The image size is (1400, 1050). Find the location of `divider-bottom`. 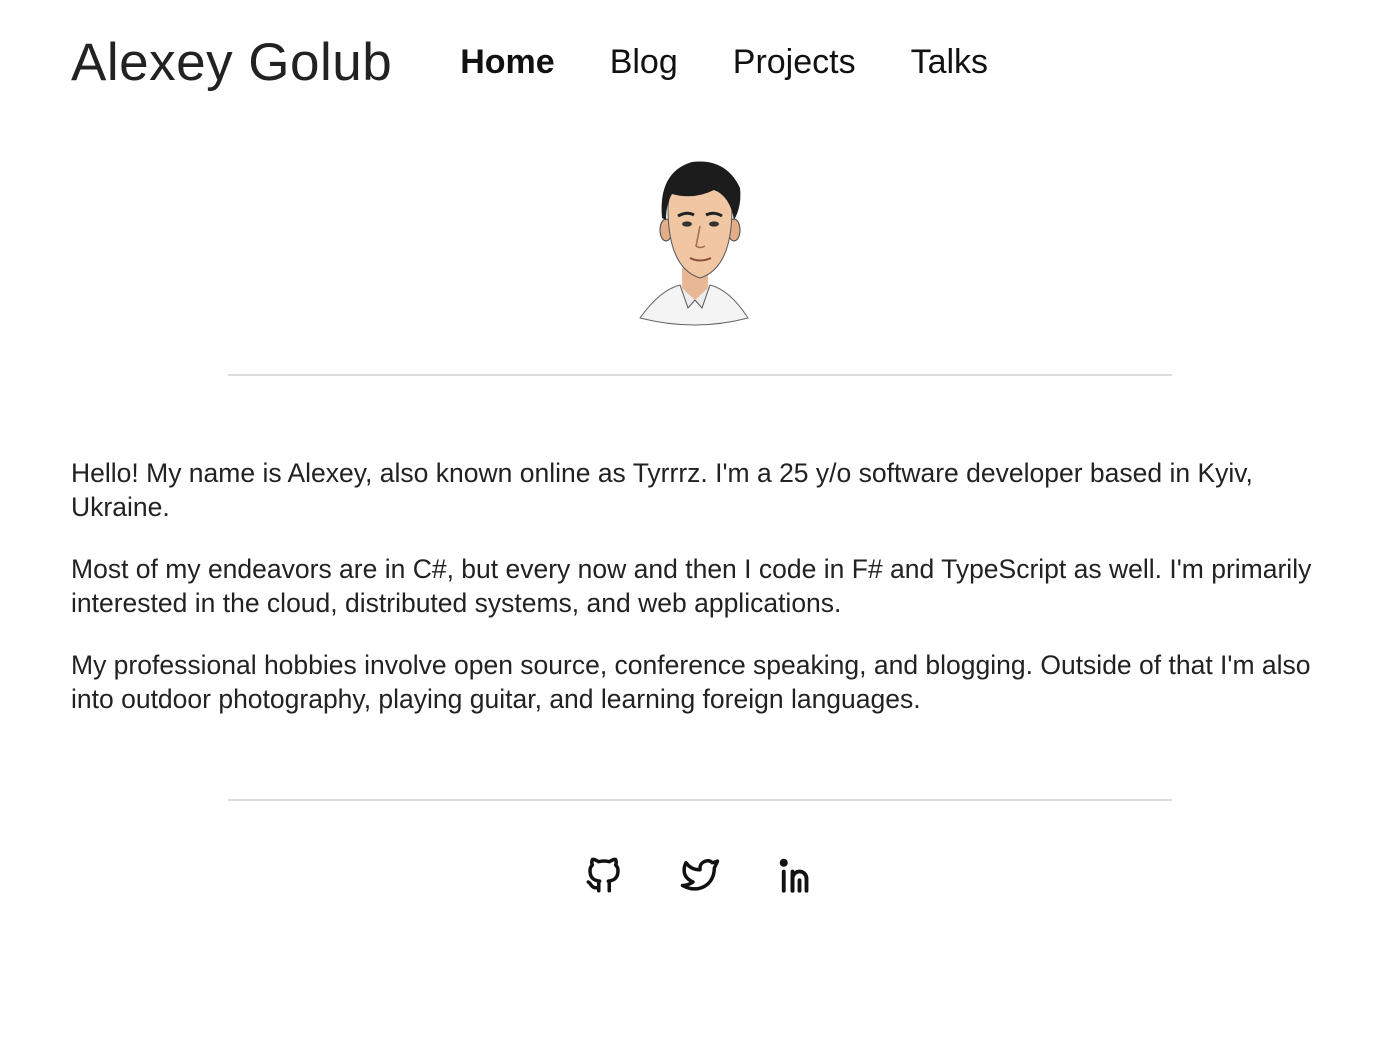

divider-bottom is located at coordinates (700, 800).